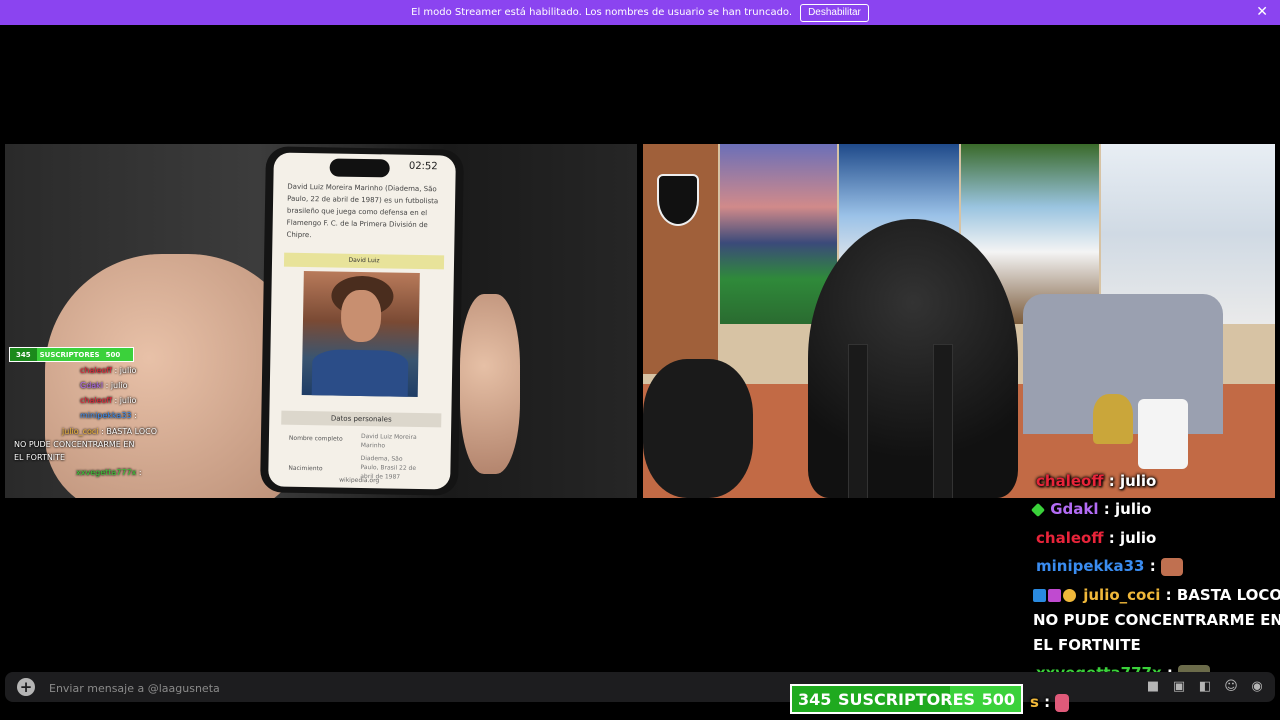 The image size is (1280, 720). I want to click on trophy, so click(1113, 419).